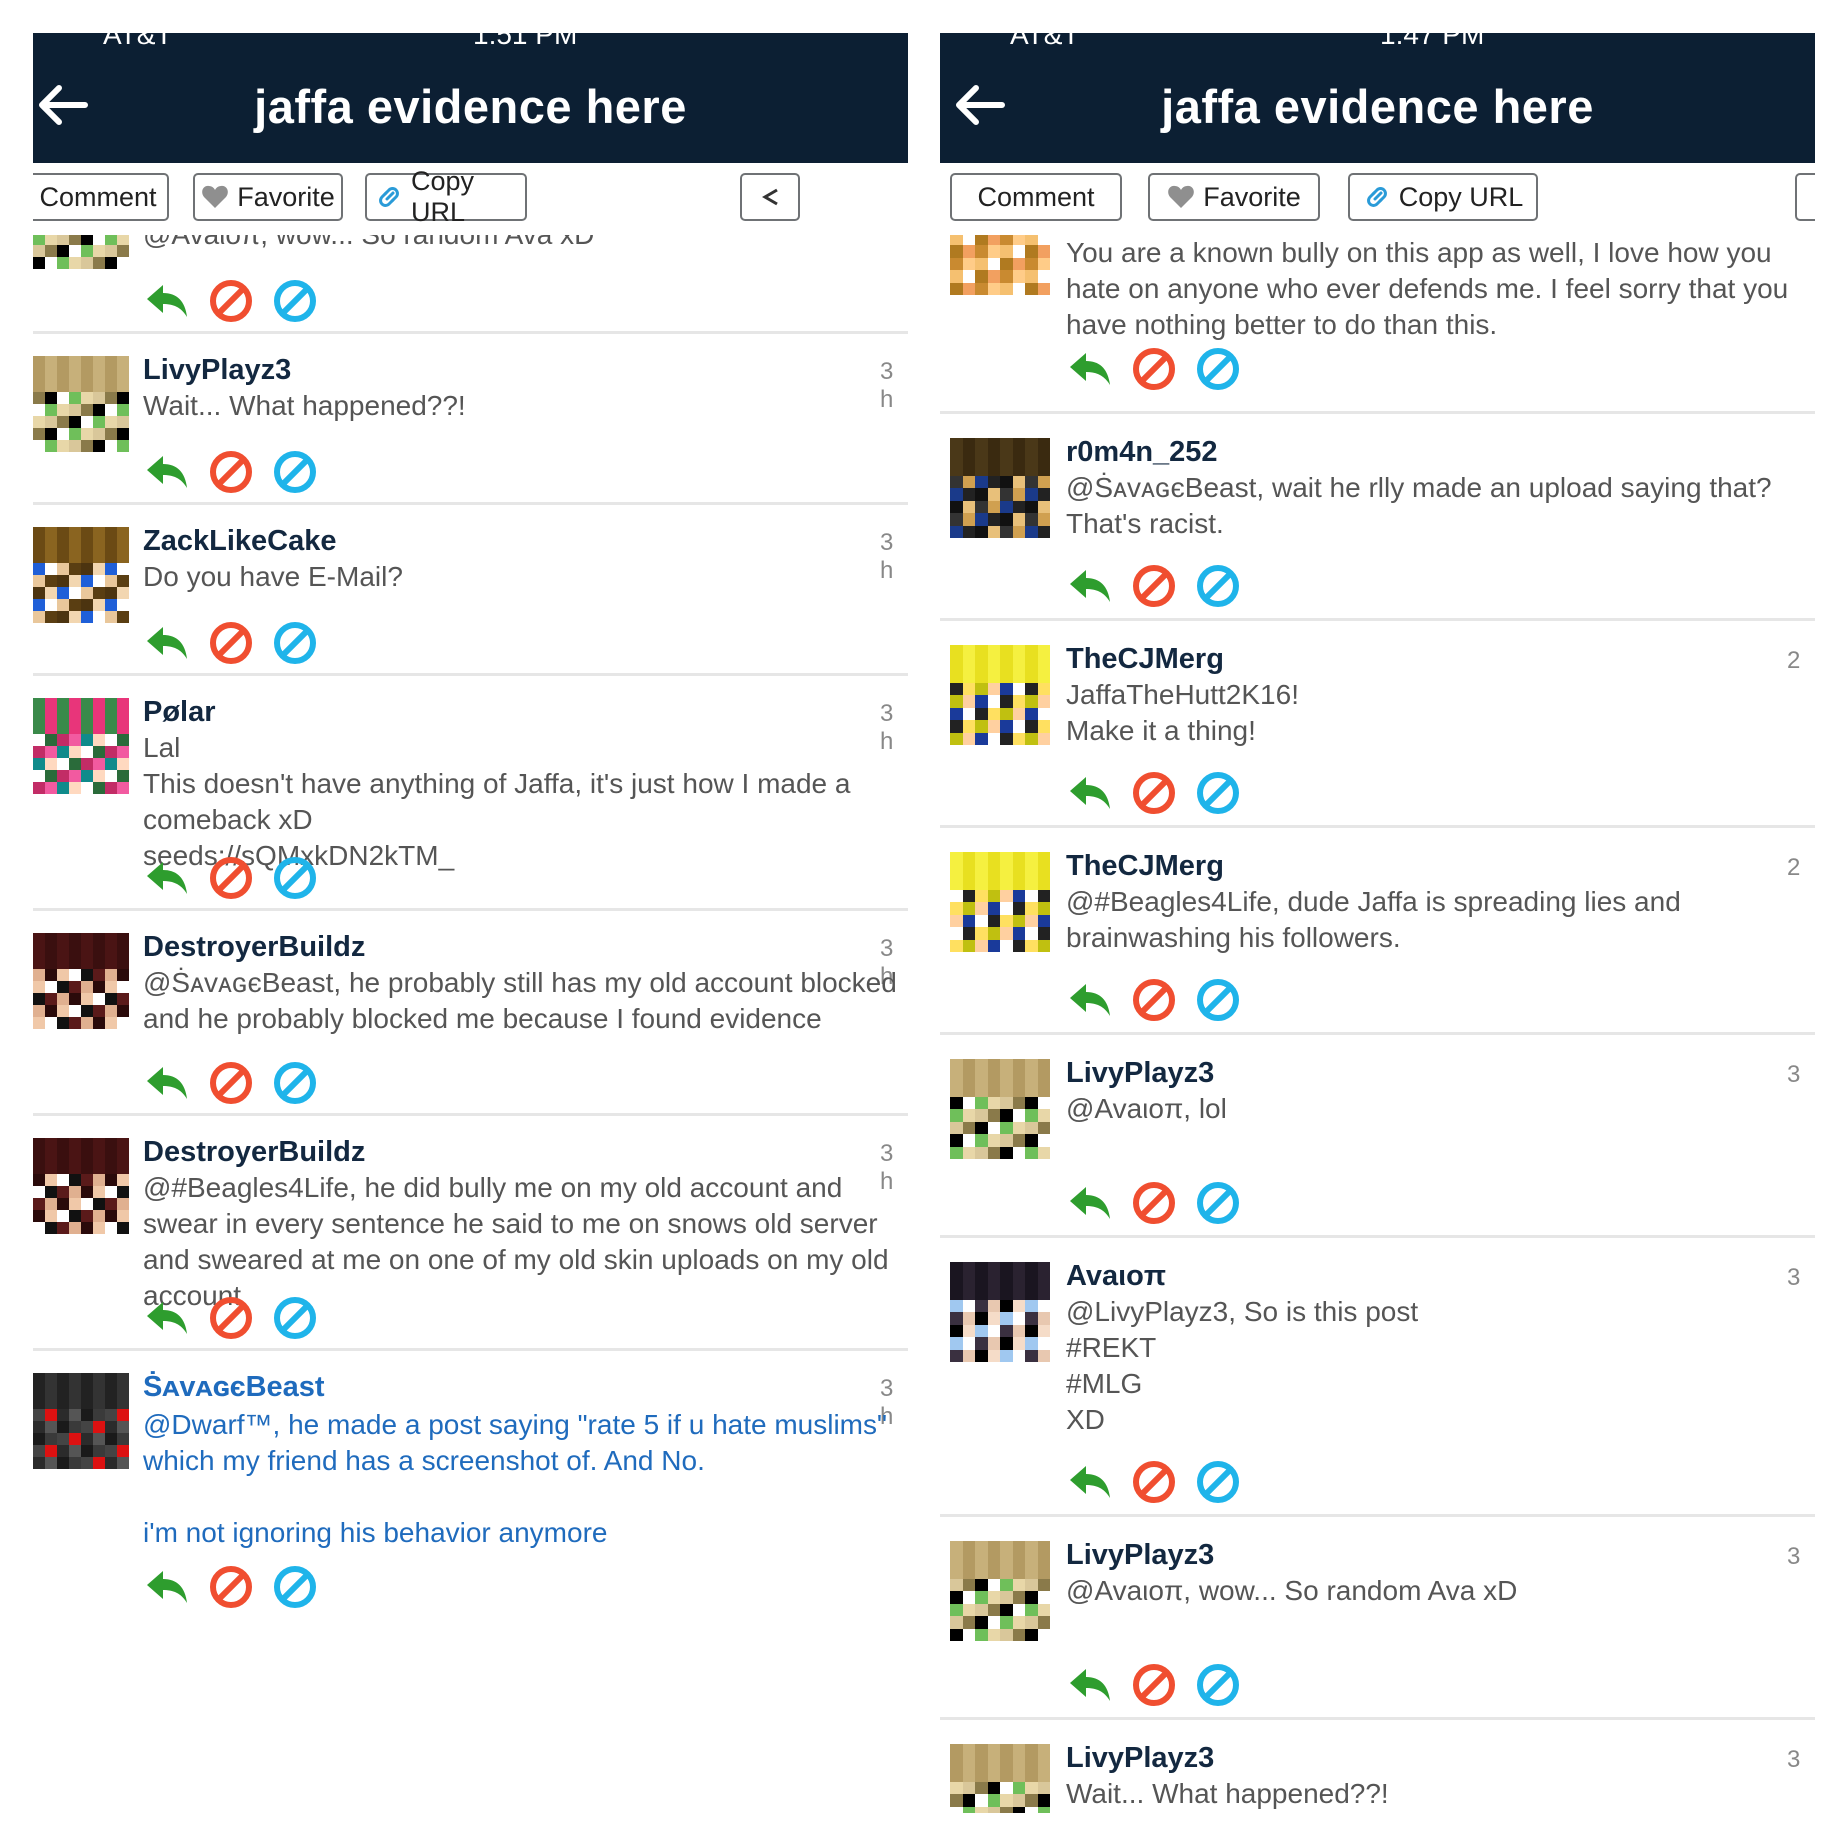 Image resolution: width=1836 pixels, height=1836 pixels. Describe the element at coordinates (1292, 1590) in the screenshot. I see `comment-text: @Avaιoπ, wow... So random Ava xD` at that location.